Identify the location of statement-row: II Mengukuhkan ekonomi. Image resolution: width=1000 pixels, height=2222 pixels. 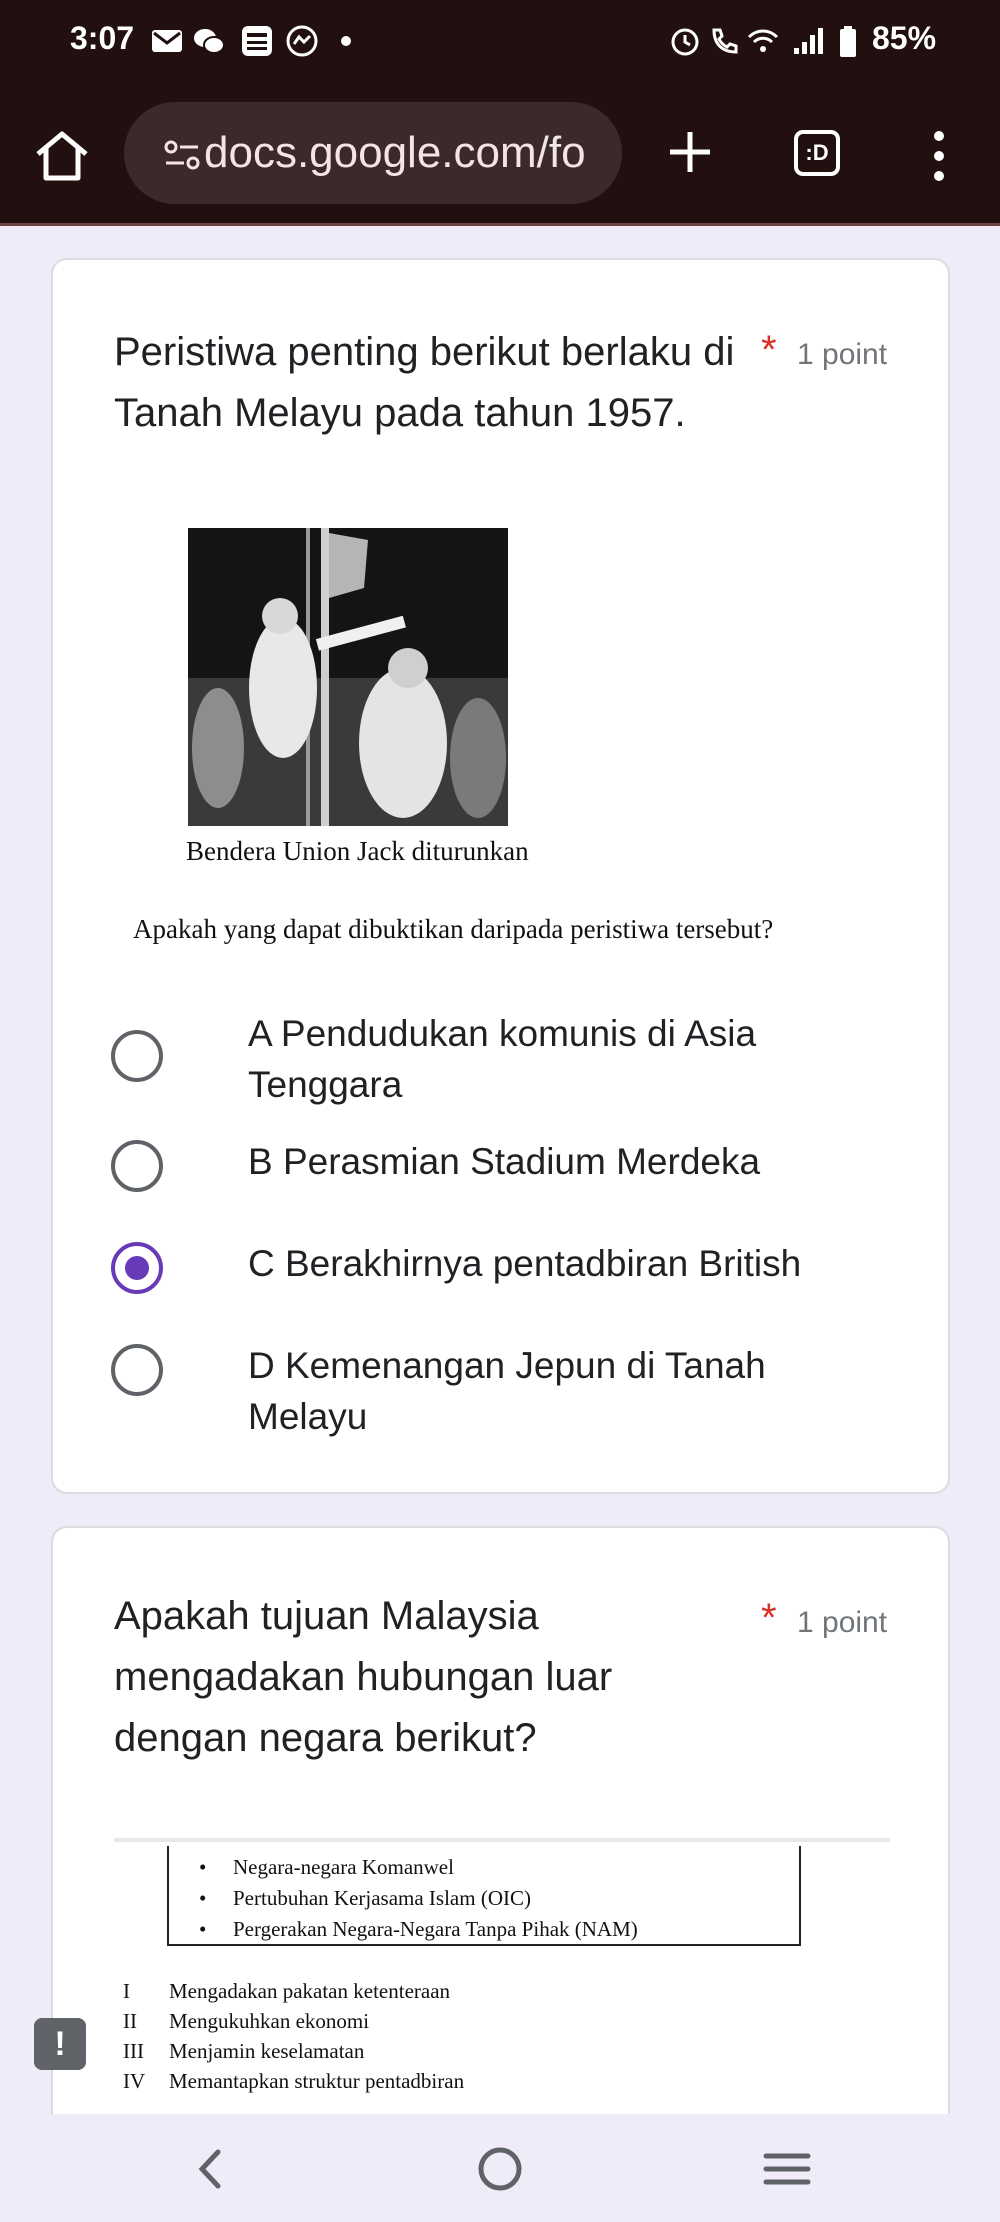
(293, 2021).